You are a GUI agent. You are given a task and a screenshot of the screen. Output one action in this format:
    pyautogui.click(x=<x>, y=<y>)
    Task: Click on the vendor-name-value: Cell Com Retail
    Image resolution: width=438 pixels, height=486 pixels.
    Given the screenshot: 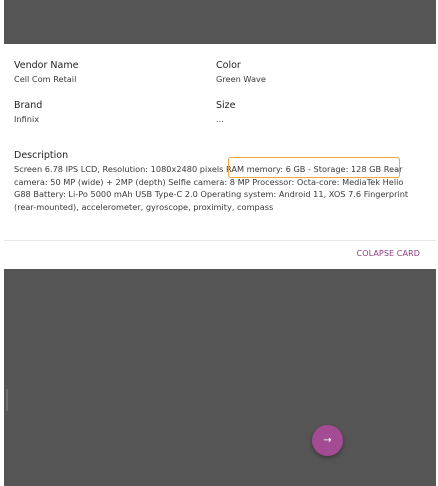 What is the action you would take?
    pyautogui.click(x=45, y=79)
    